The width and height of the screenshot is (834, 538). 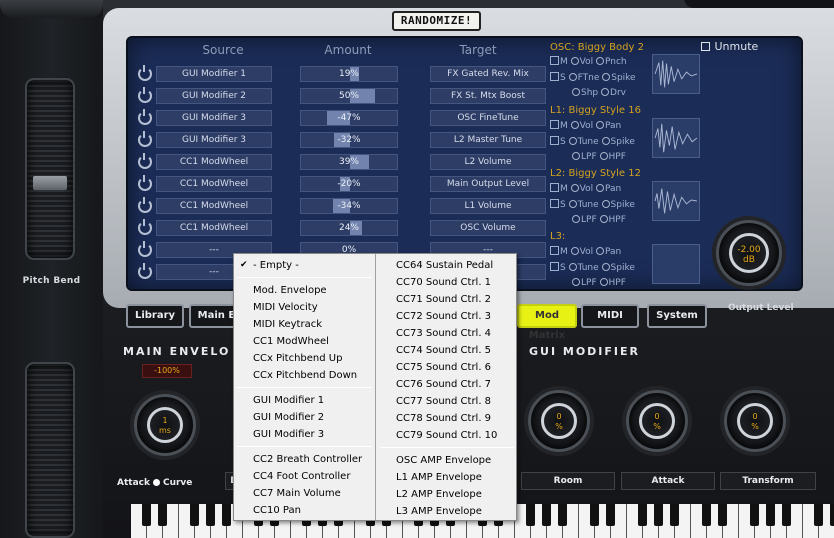 I want to click on mod-wheel, so click(x=50, y=450).